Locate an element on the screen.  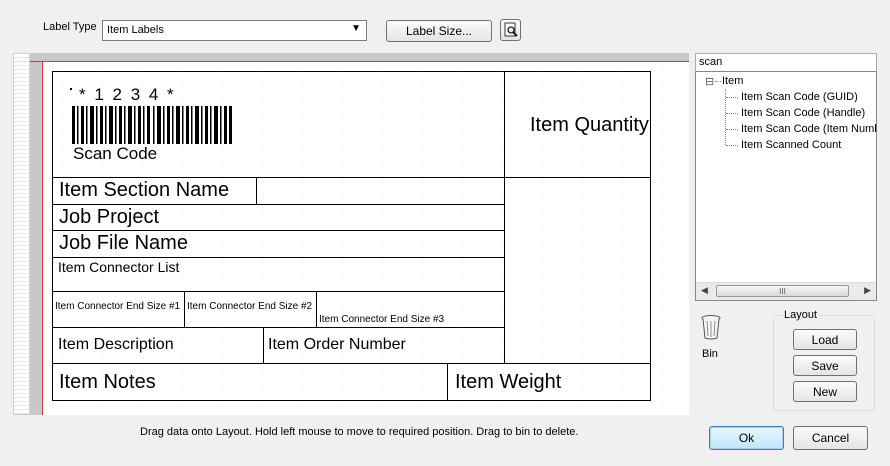
item-section-name-cell: Item Section Name is located at coordinates (154, 191).